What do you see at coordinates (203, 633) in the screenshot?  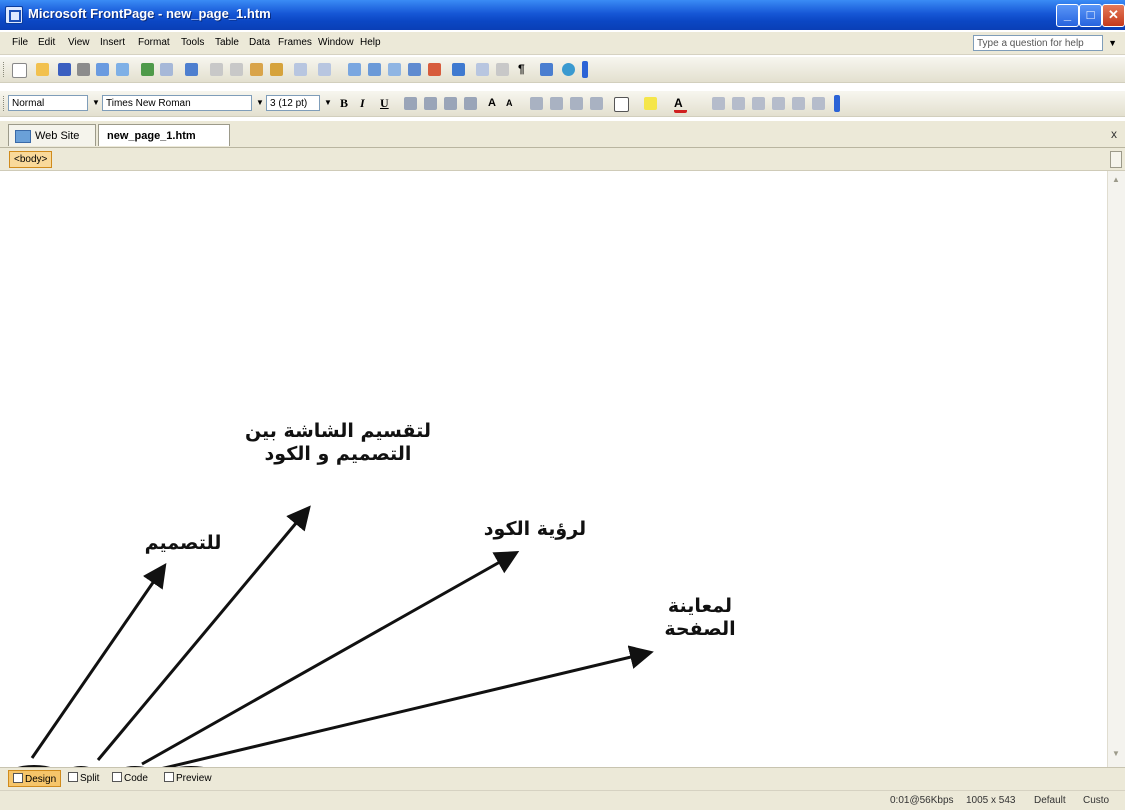 I see `arrow-split` at bounding box center [203, 633].